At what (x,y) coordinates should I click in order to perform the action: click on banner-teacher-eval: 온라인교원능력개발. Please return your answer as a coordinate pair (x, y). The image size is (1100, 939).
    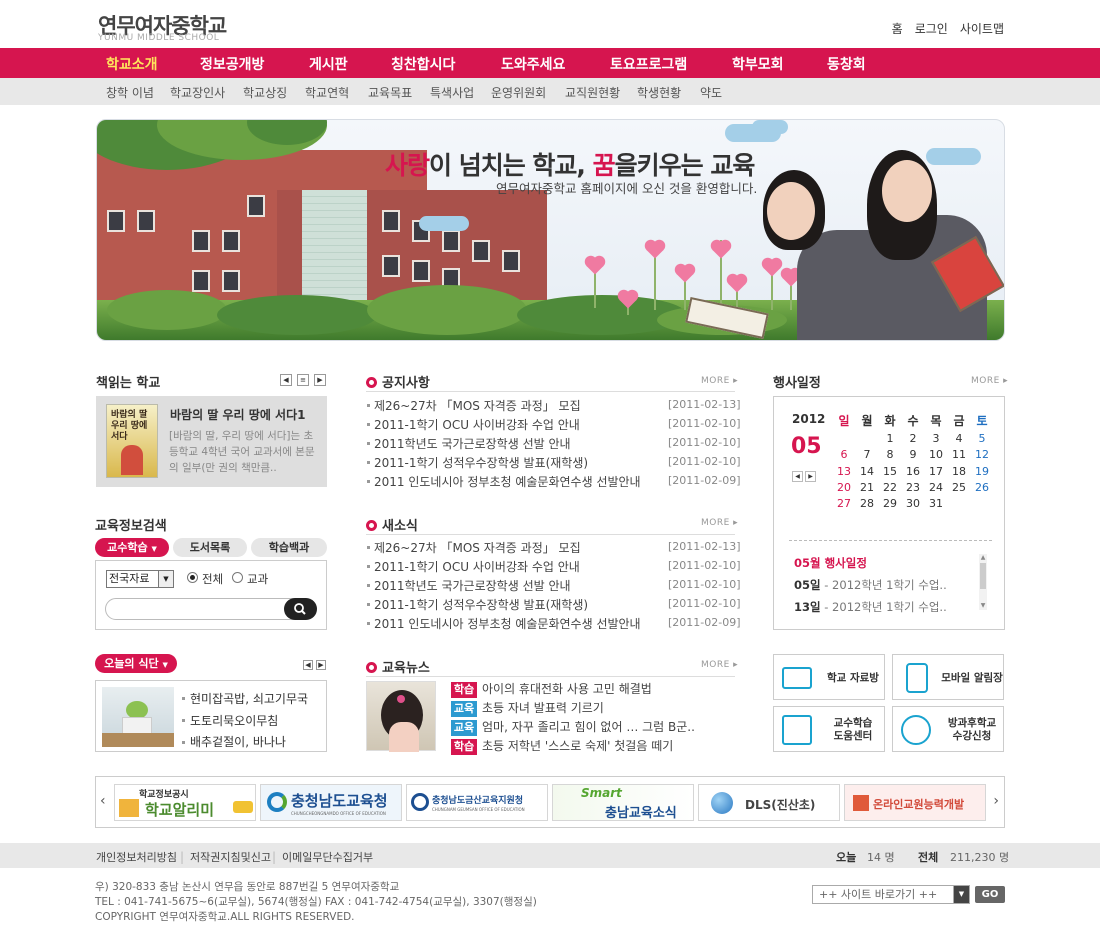
    Looking at the image, I should click on (915, 802).